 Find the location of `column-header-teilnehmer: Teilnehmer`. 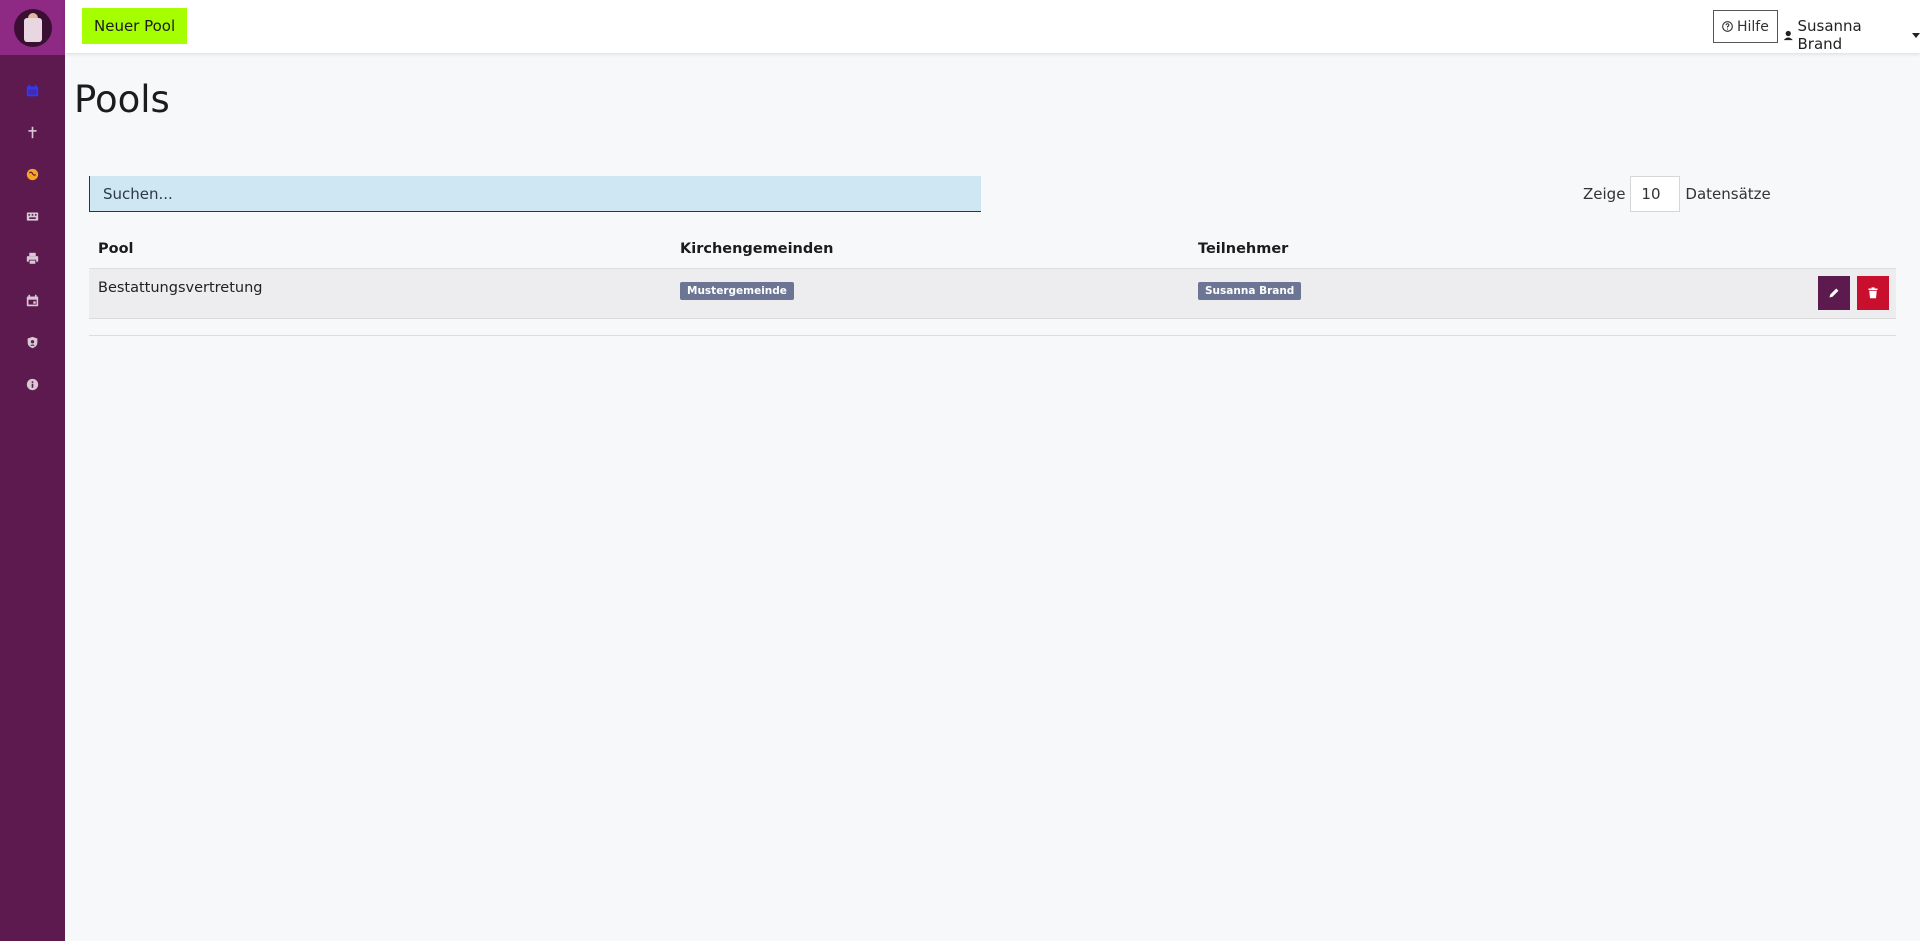

column-header-teilnehmer: Teilnehmer is located at coordinates (1482, 249).